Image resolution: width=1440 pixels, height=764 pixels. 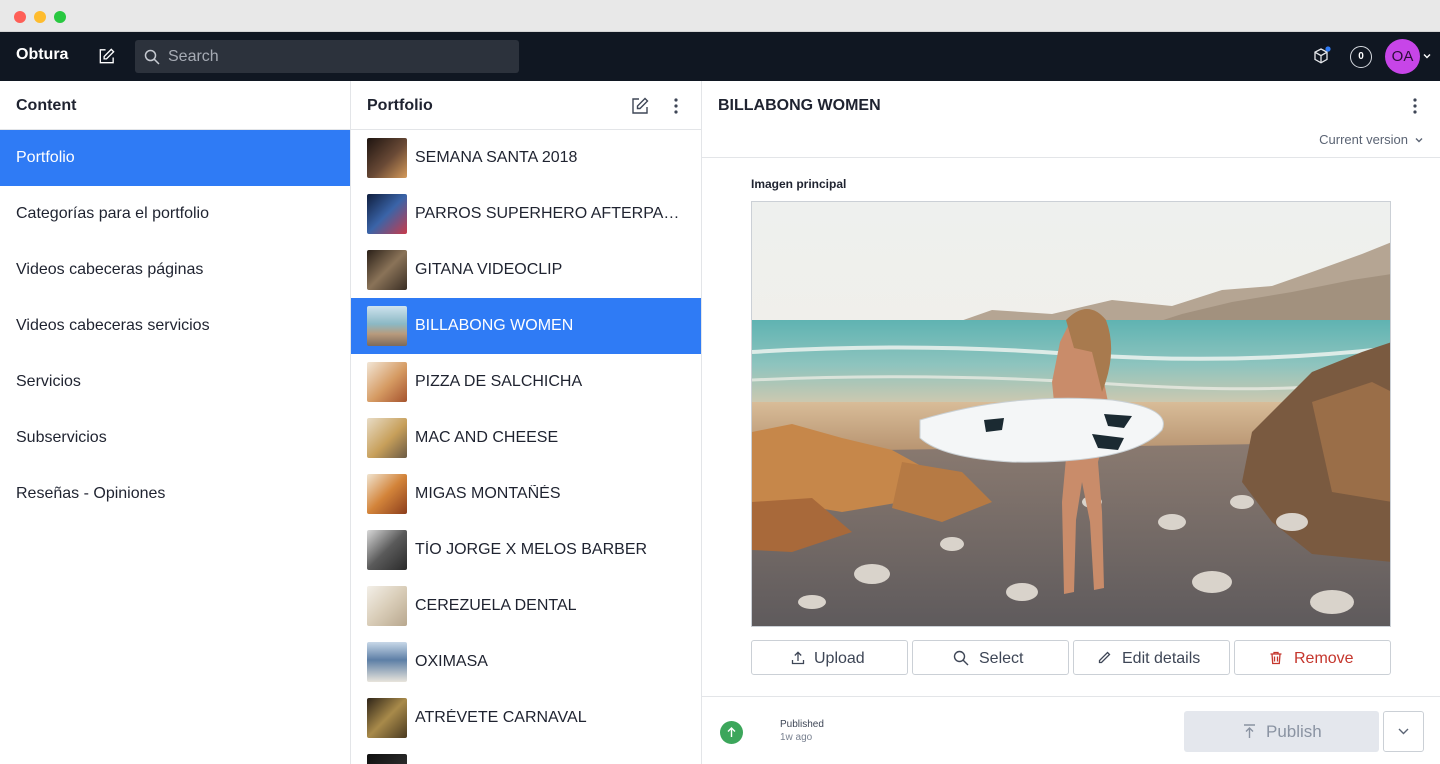 What do you see at coordinates (501, 717) in the screenshot?
I see `list-item-title: ATRÉVETE CARNAVAL` at bounding box center [501, 717].